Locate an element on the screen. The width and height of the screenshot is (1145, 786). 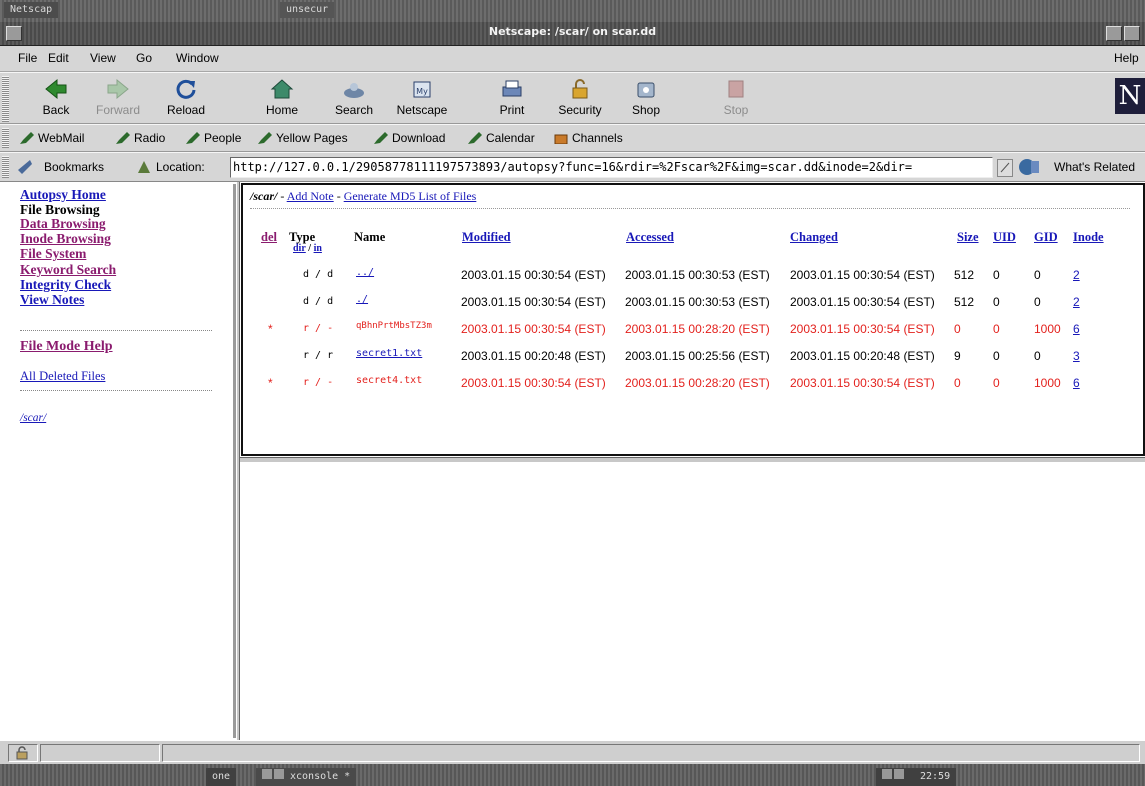
calendar-link: Calendar is located at coordinates (501, 138).